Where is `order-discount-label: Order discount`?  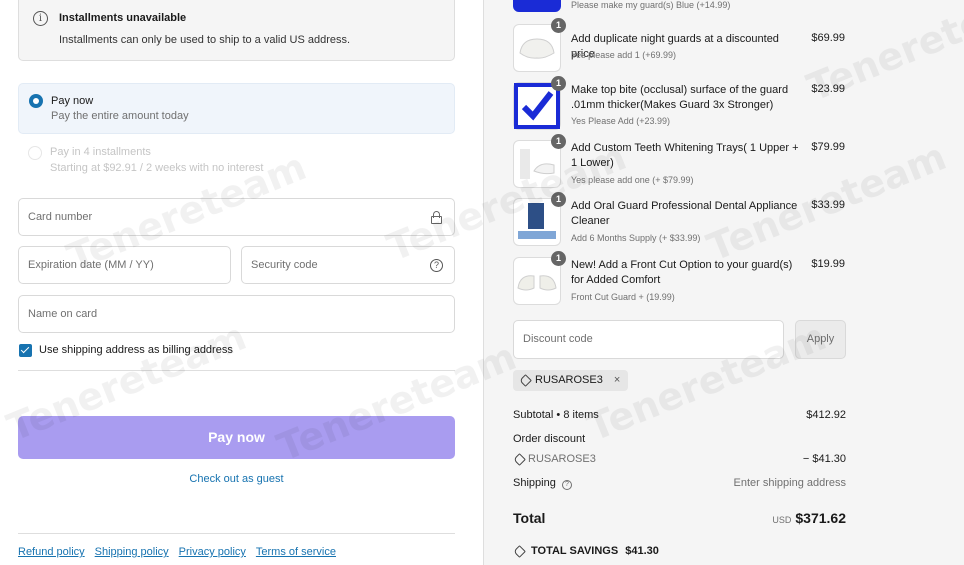 order-discount-label: Order discount is located at coordinates (549, 439).